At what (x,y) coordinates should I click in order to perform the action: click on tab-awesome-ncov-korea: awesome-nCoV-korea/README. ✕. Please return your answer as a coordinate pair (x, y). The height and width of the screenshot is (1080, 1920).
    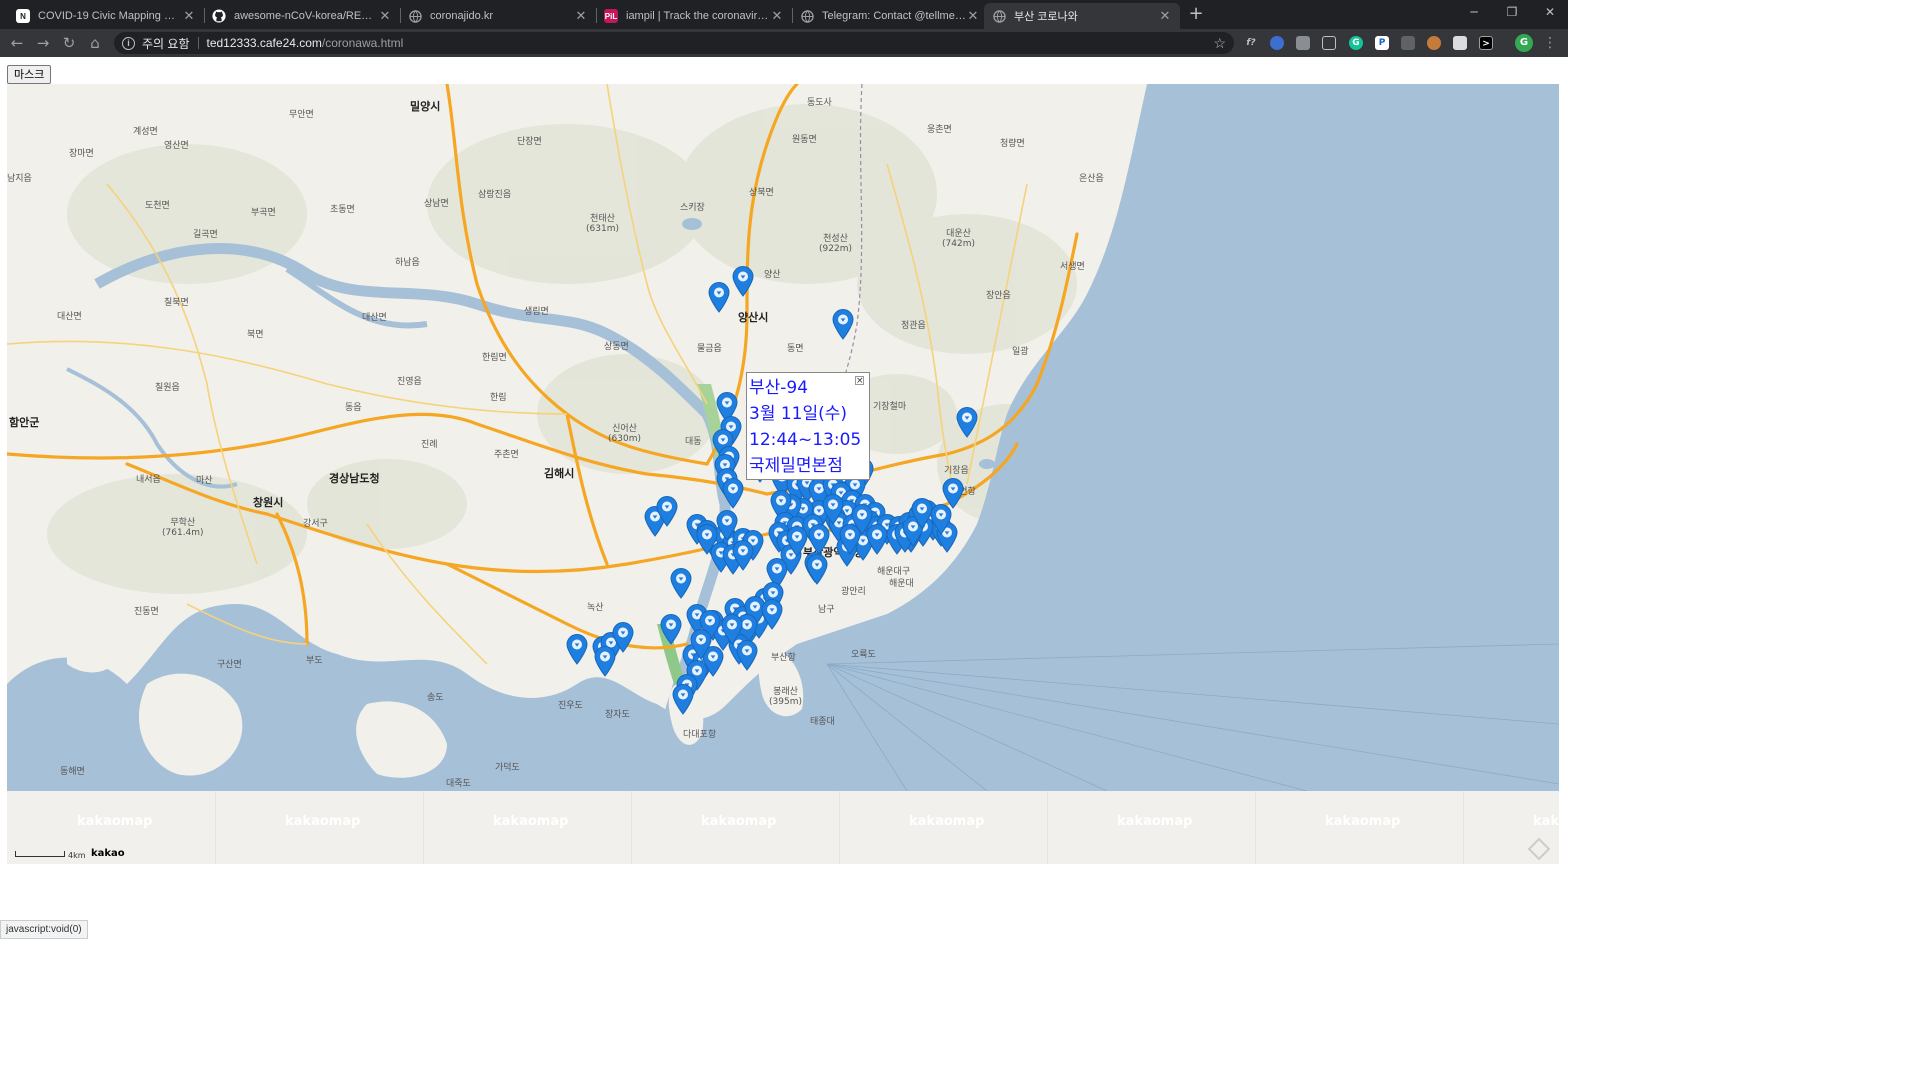
    Looking at the image, I should click on (302, 16).